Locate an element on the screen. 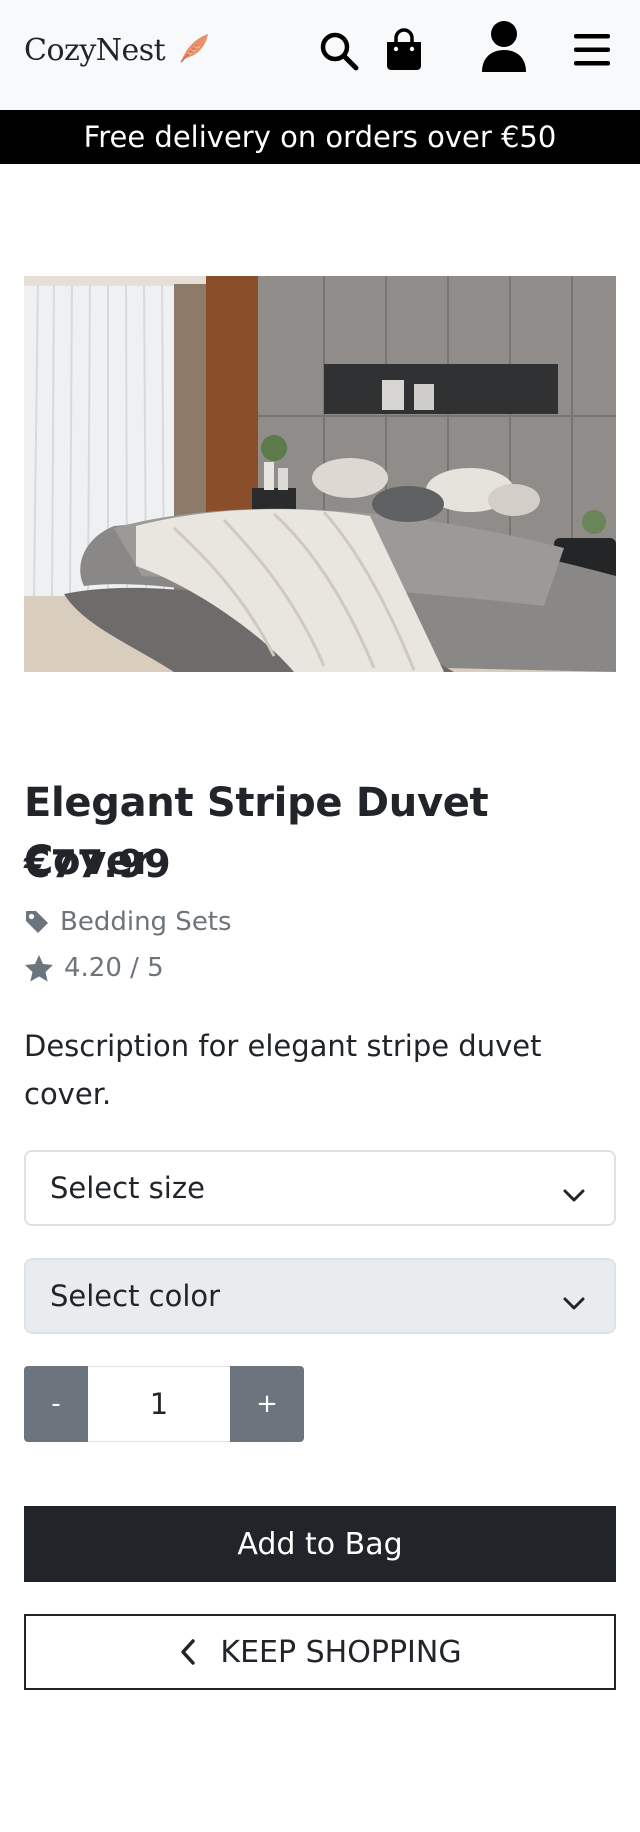  size-select-value: Select size is located at coordinates (127, 1188).